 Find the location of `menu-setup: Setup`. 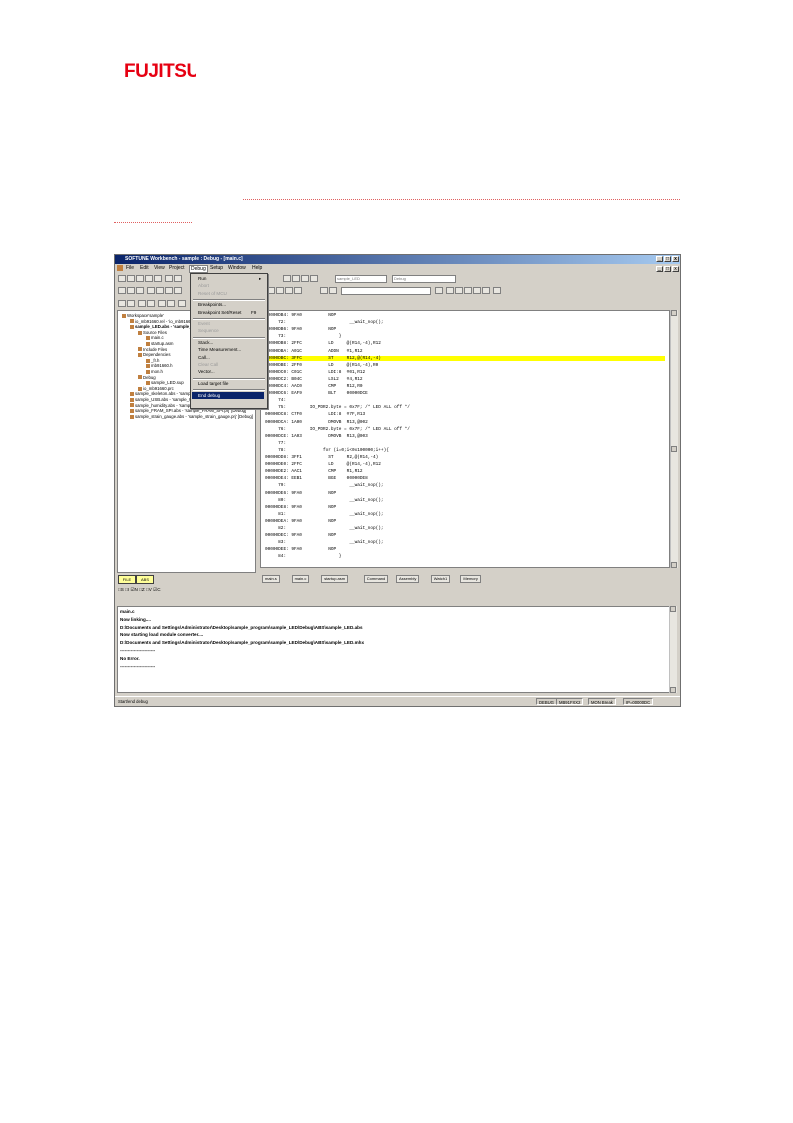

menu-setup: Setup is located at coordinates (216, 268).